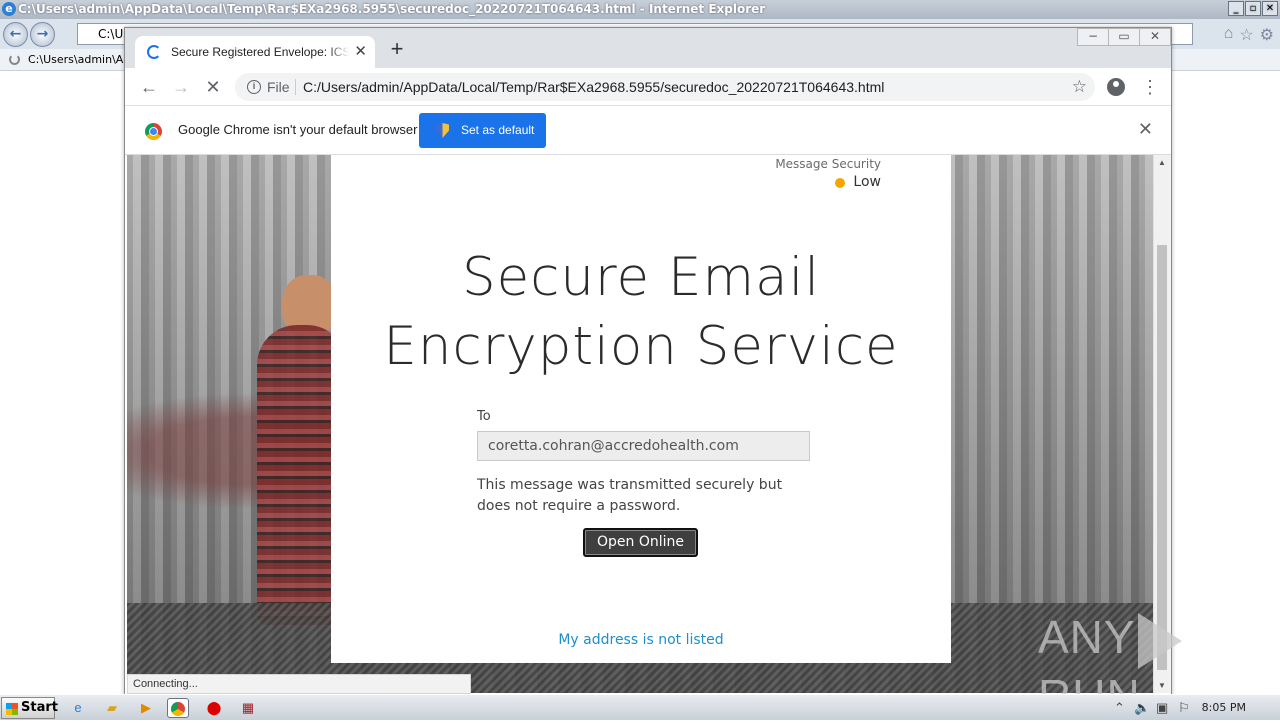 This screenshot has width=1280, height=723. Describe the element at coordinates (1116, 87) in the screenshot. I see `profile-avatar-icon` at that location.